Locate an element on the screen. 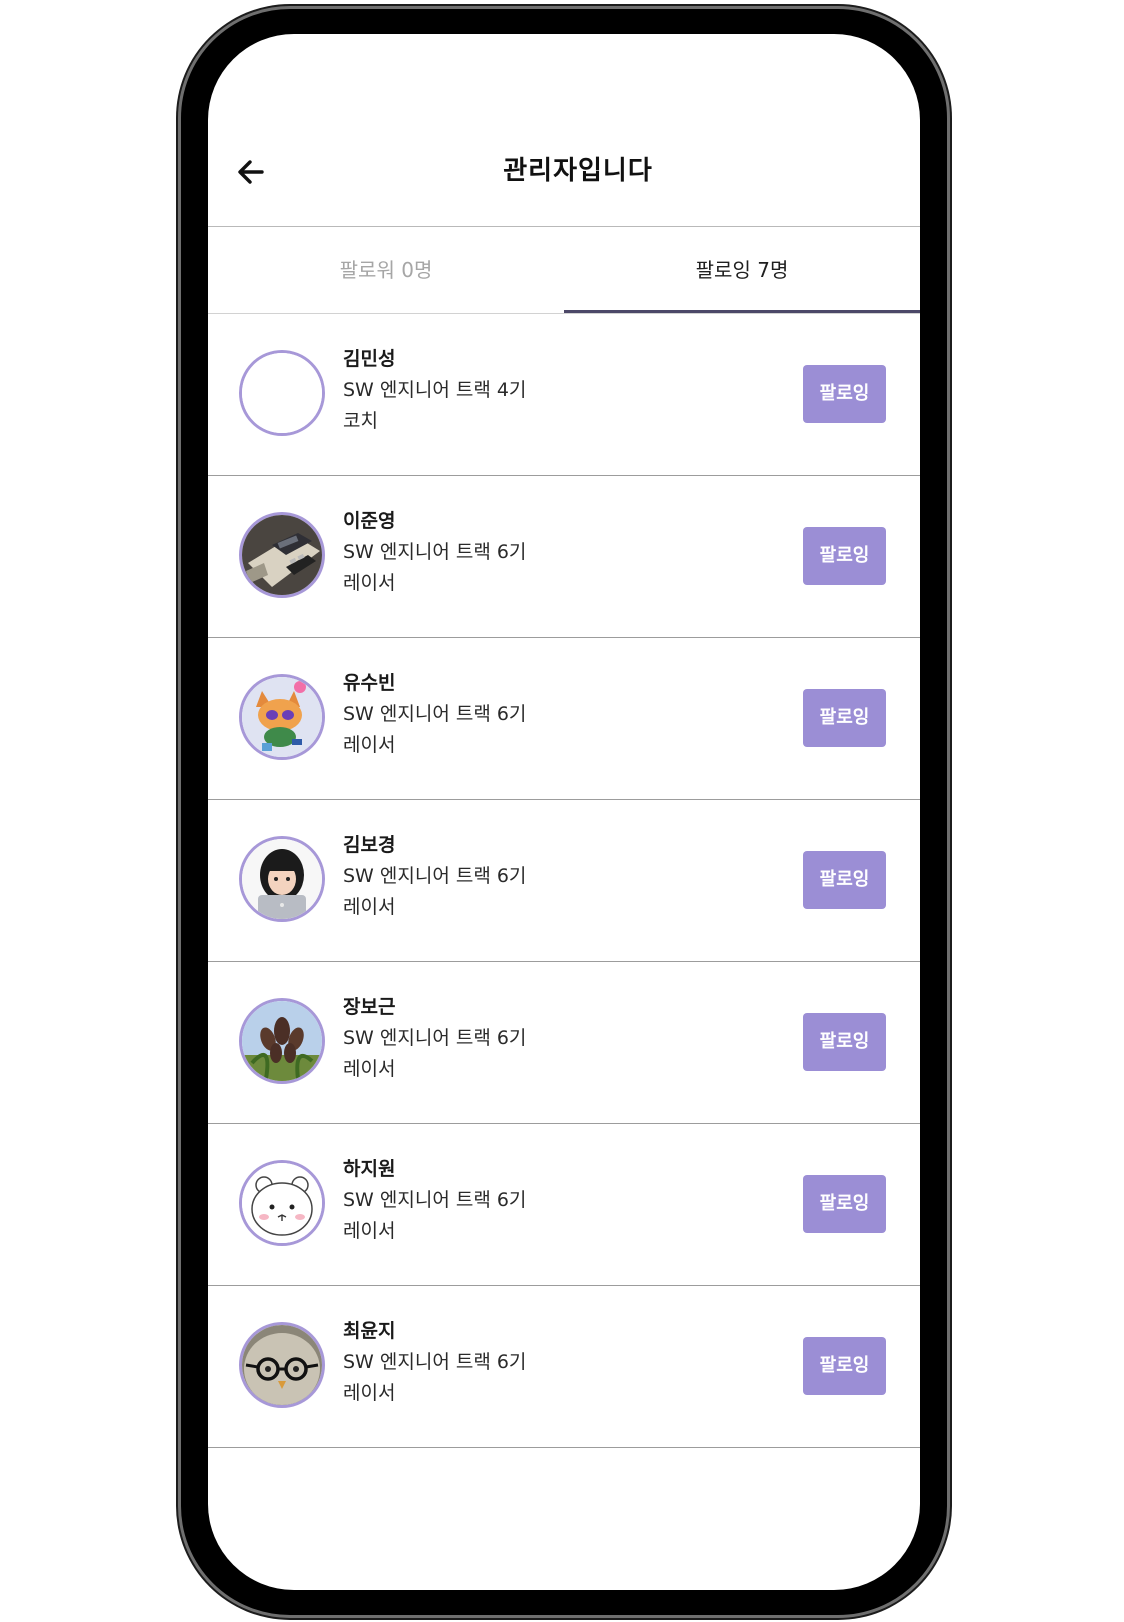 This screenshot has height=1622, width=1124. user-name: 최윤지 is located at coordinates (434, 1331).